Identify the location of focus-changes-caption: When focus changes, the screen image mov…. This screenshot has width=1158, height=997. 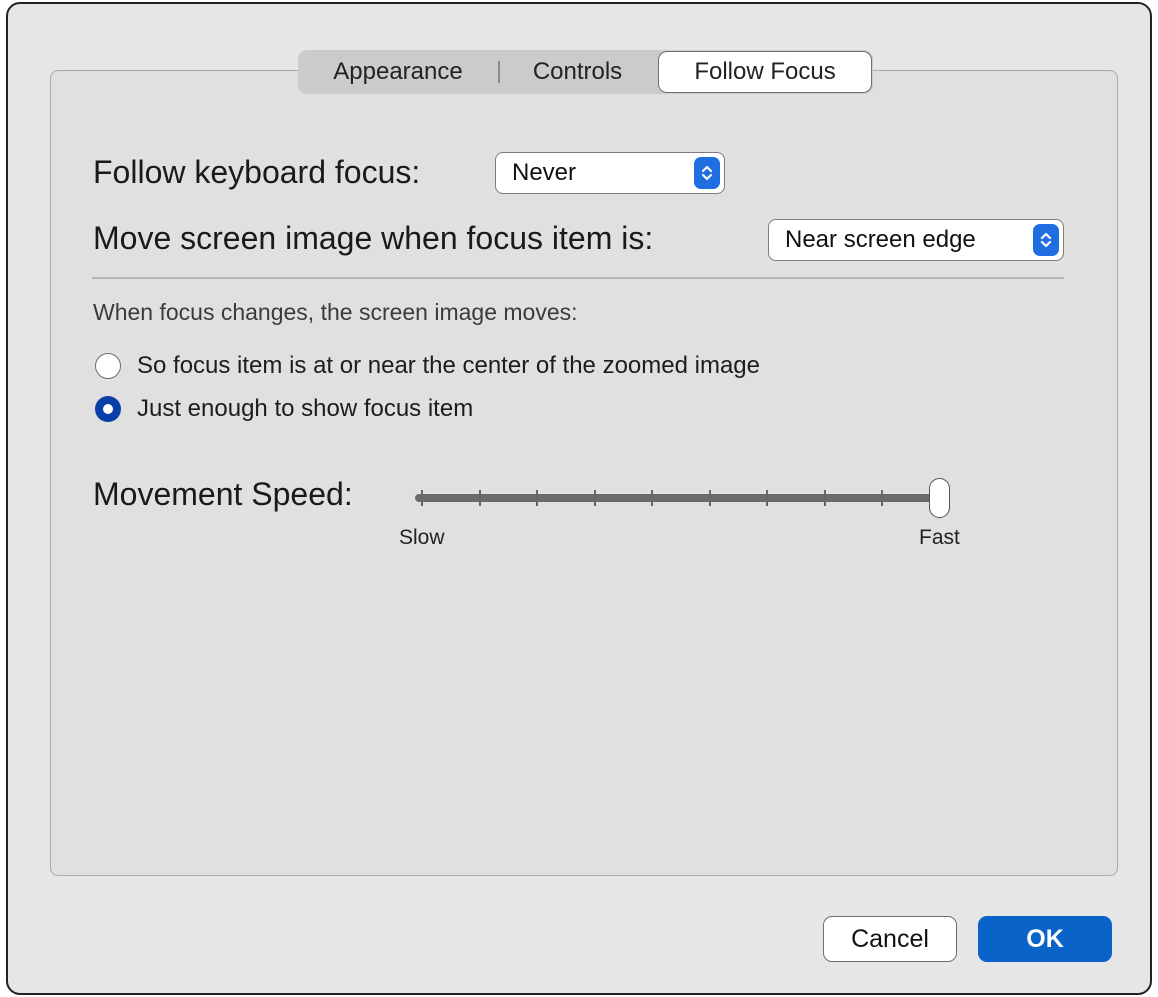
(335, 312).